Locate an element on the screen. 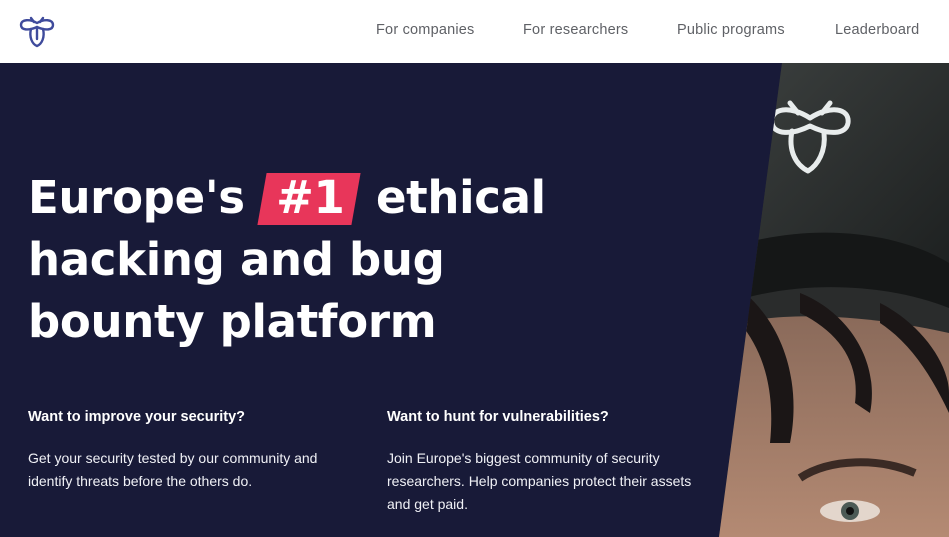 Image resolution: width=949 pixels, height=537 pixels. headline-ethical: ethical is located at coordinates (460, 197).